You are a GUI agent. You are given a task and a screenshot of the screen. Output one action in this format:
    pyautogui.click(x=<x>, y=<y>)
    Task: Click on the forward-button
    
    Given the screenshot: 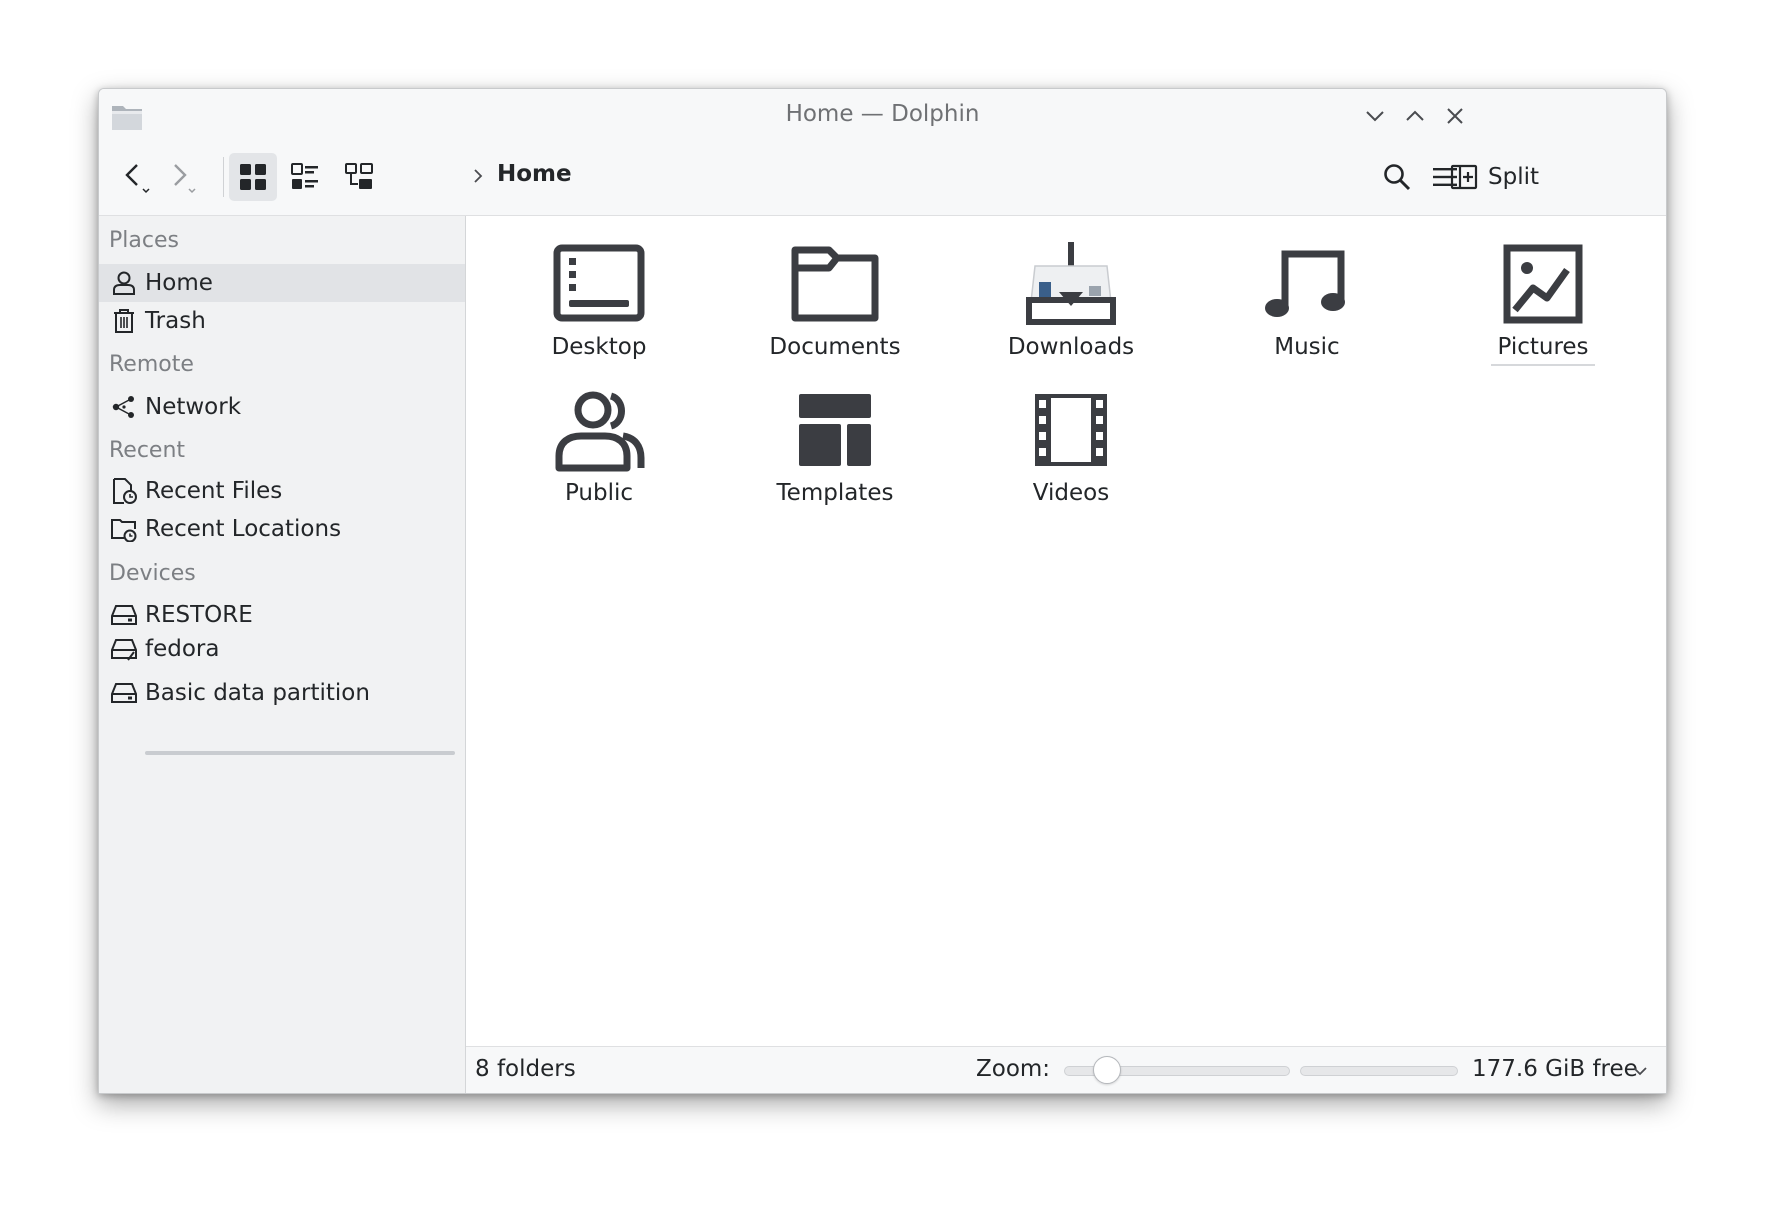 What is the action you would take?
    pyautogui.click(x=181, y=177)
    